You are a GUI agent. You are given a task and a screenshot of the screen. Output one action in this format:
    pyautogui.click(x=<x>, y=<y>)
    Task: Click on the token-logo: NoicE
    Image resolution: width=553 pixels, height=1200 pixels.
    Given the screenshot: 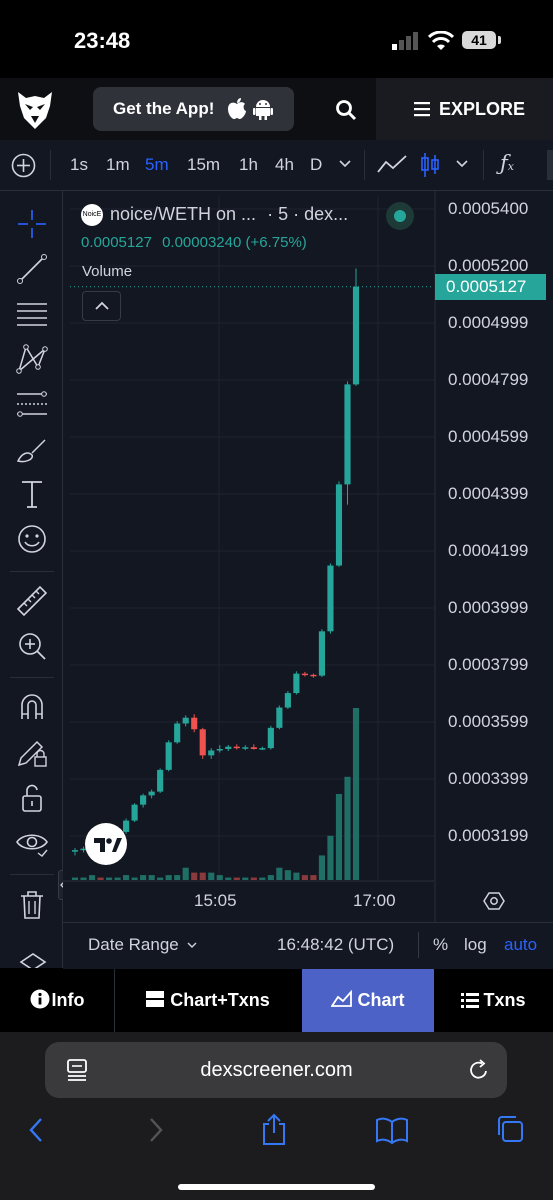 What is the action you would take?
    pyautogui.click(x=92, y=215)
    